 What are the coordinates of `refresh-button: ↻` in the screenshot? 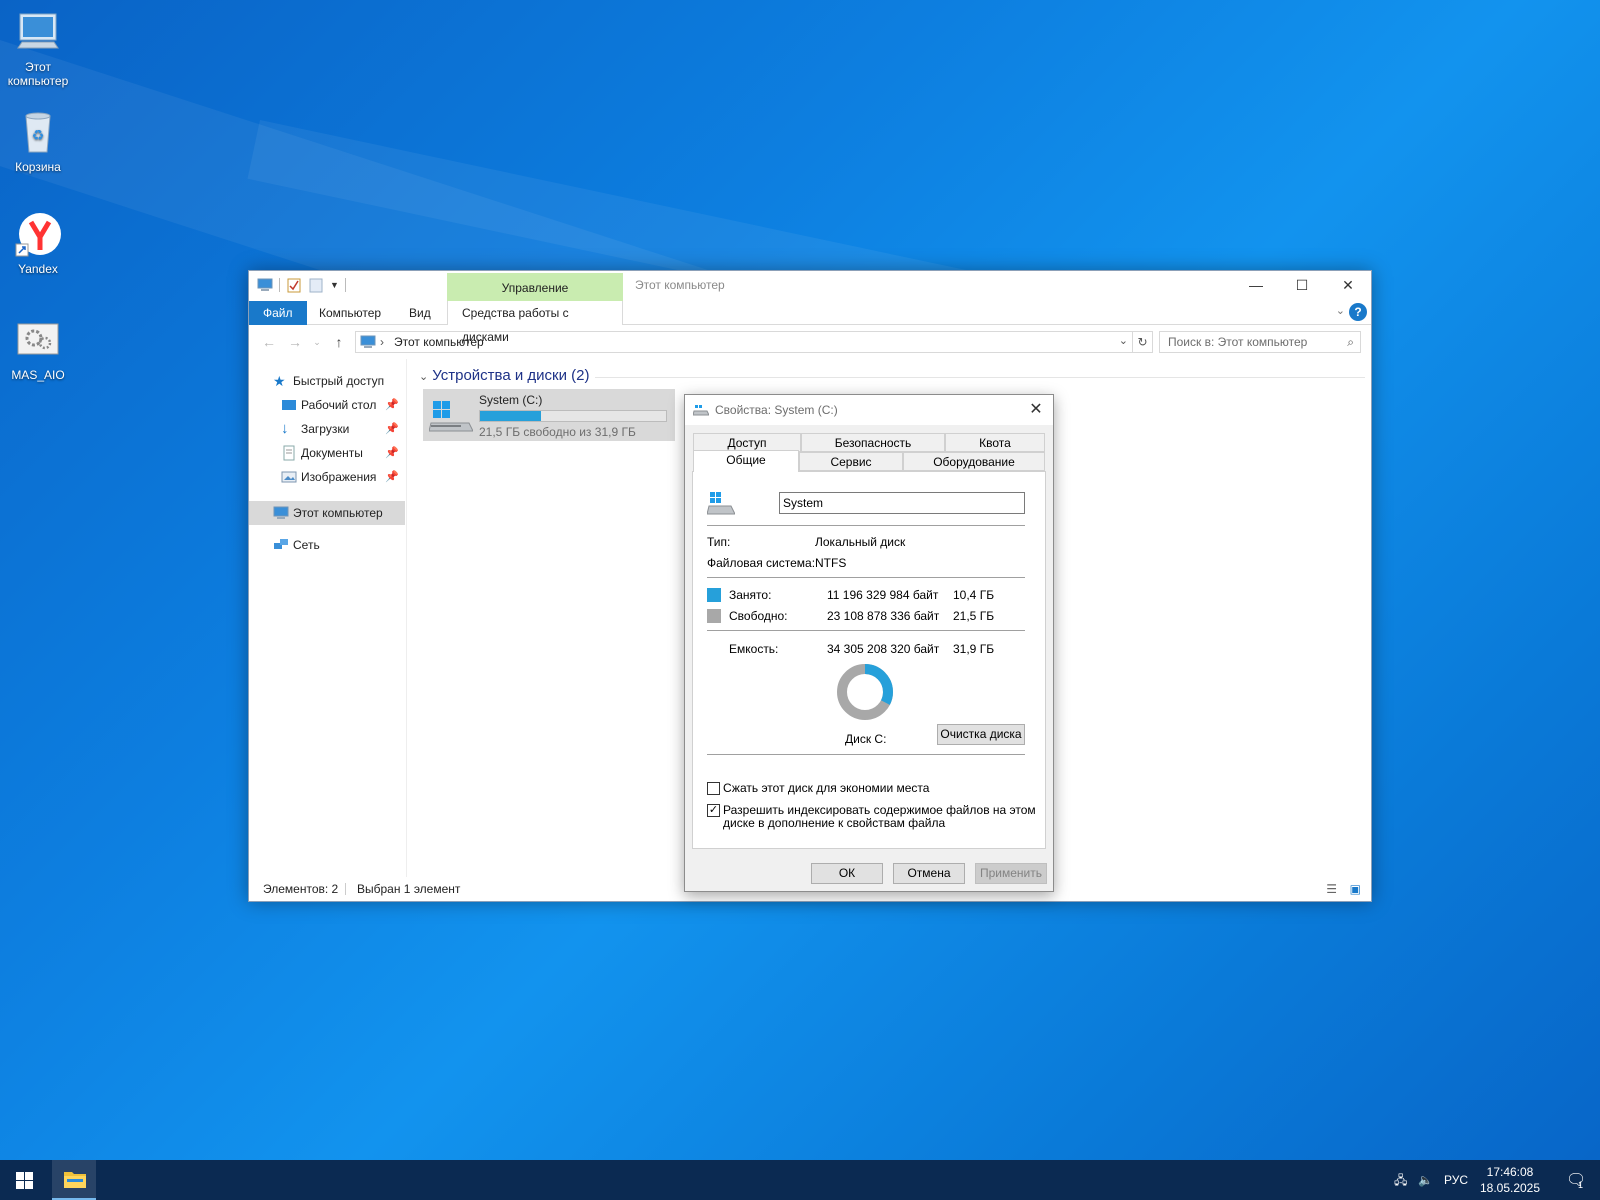 It's located at (1143, 342).